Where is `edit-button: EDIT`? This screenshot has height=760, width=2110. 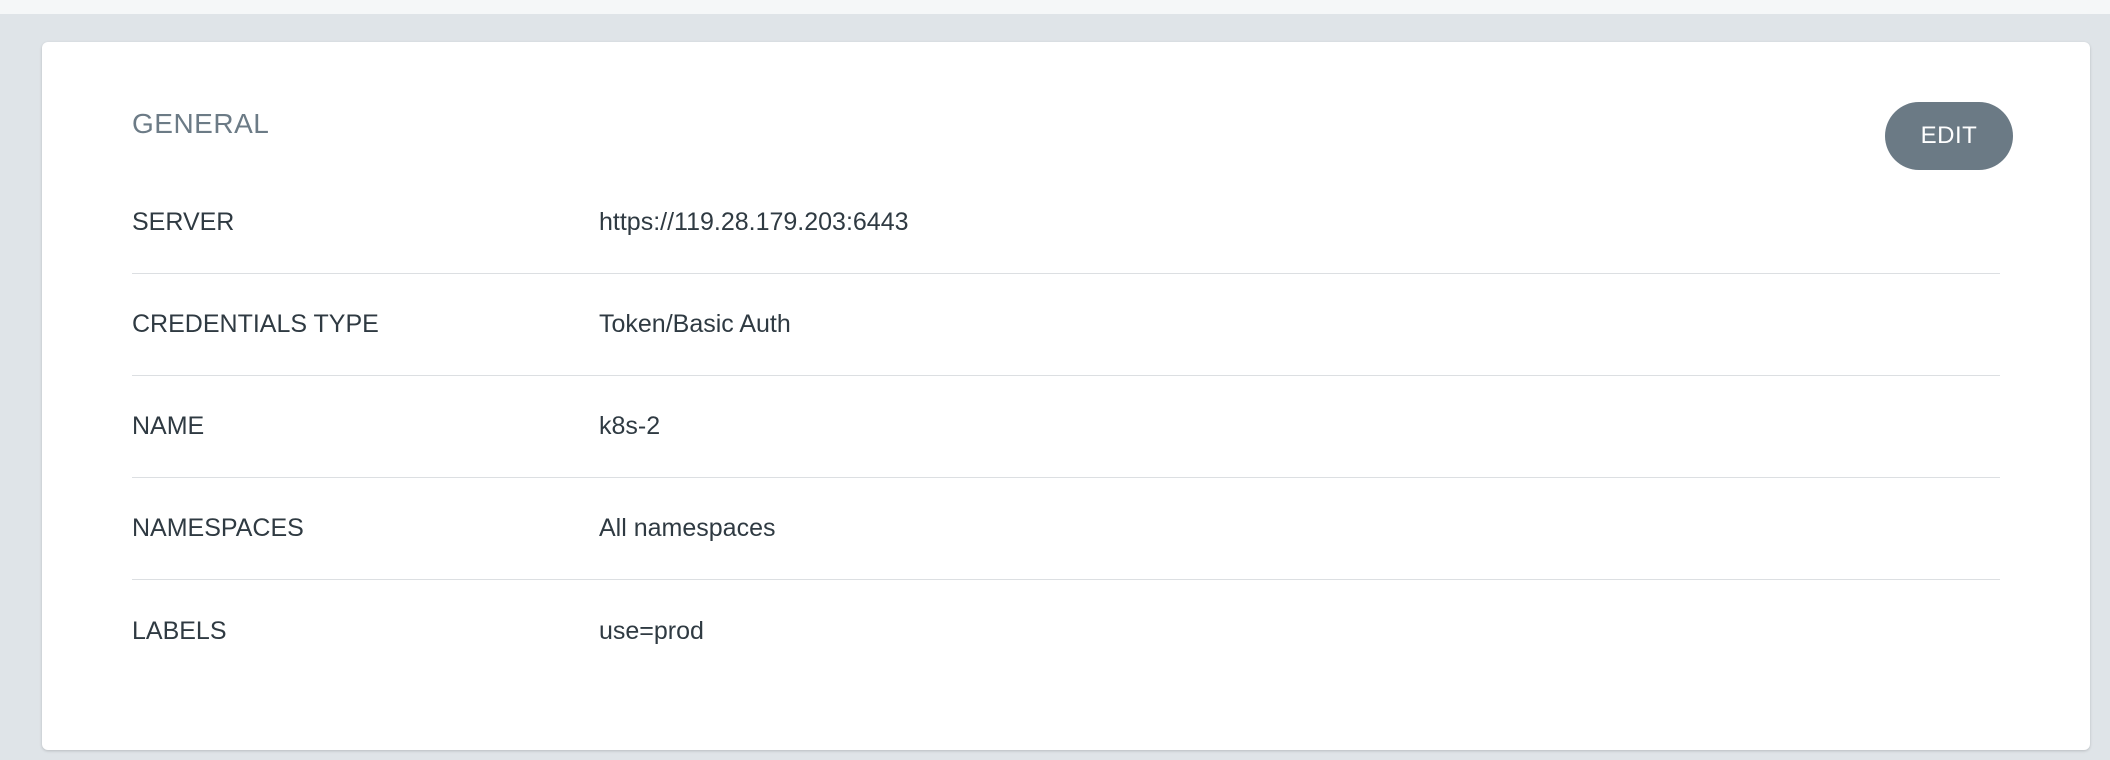
edit-button: EDIT is located at coordinates (1949, 136).